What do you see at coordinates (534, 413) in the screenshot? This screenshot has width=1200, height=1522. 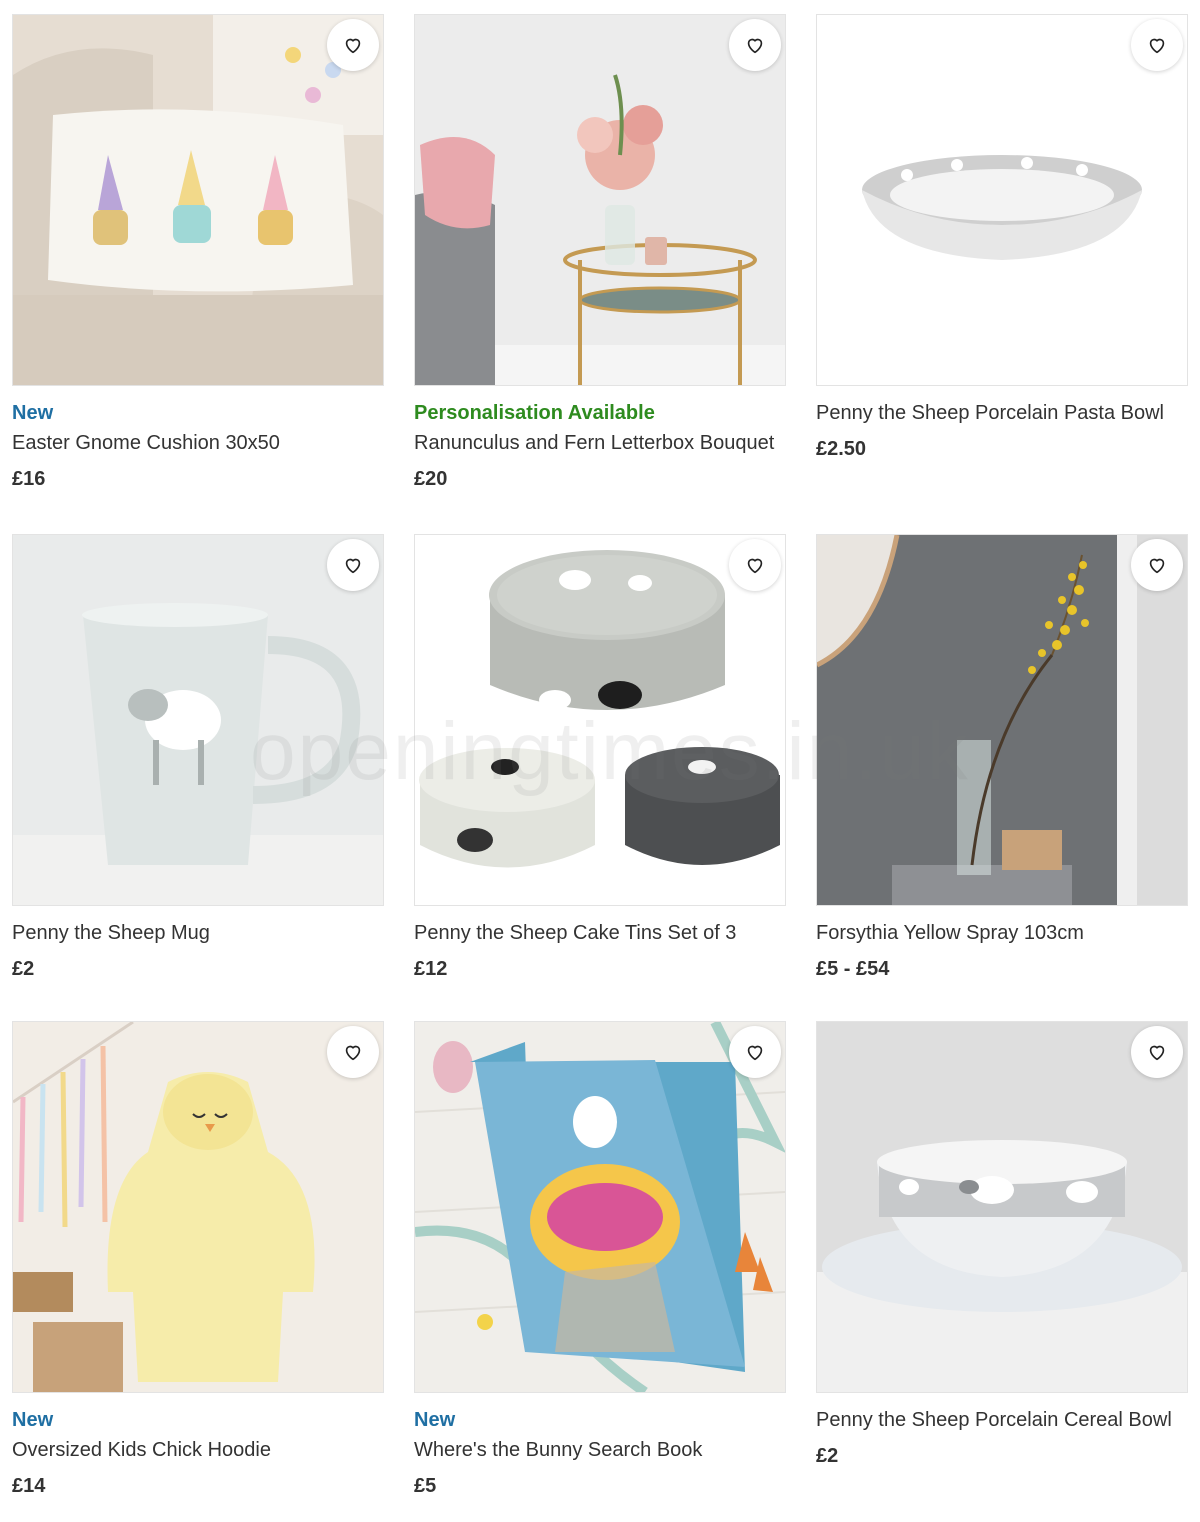 I see `product-badge: Personalisation Available` at bounding box center [534, 413].